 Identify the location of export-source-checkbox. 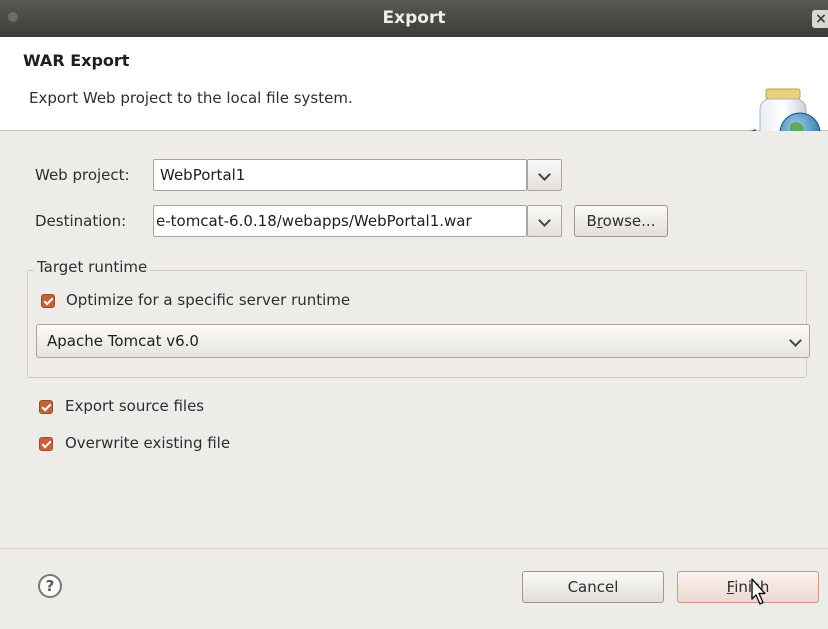
(46, 407).